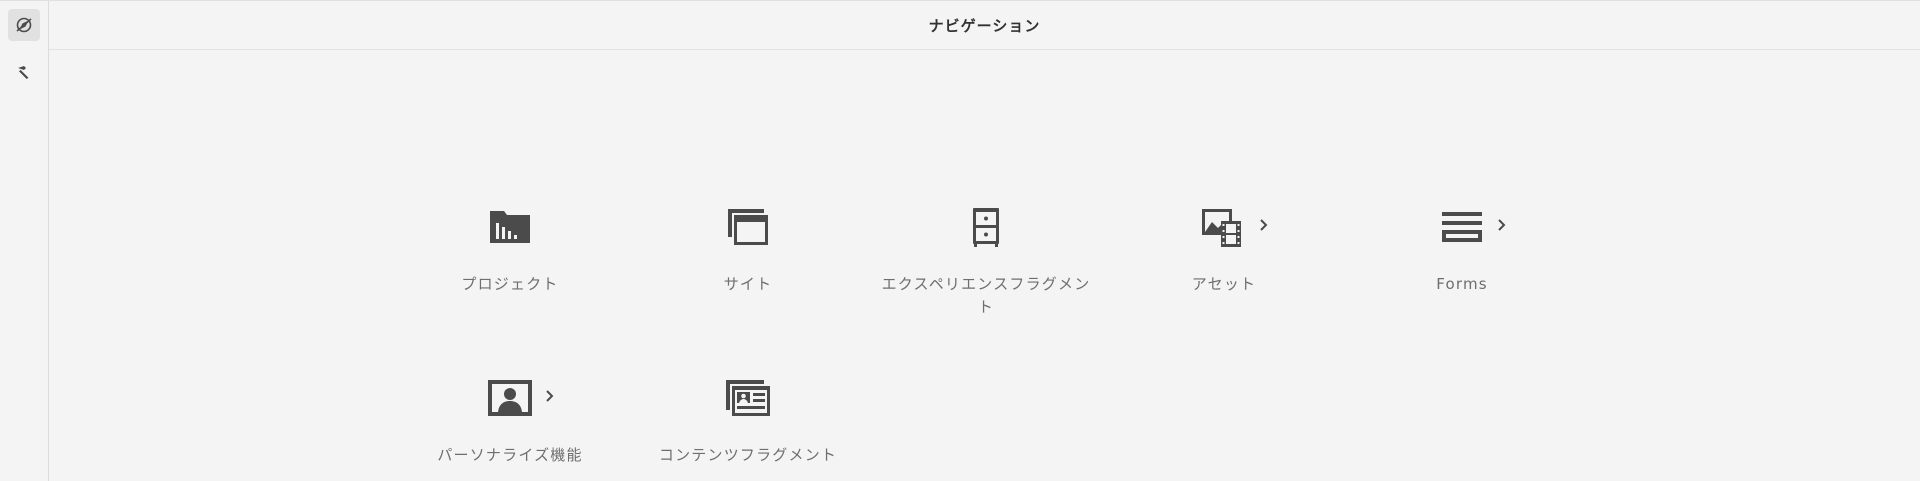  I want to click on left-rail, so click(24, 241).